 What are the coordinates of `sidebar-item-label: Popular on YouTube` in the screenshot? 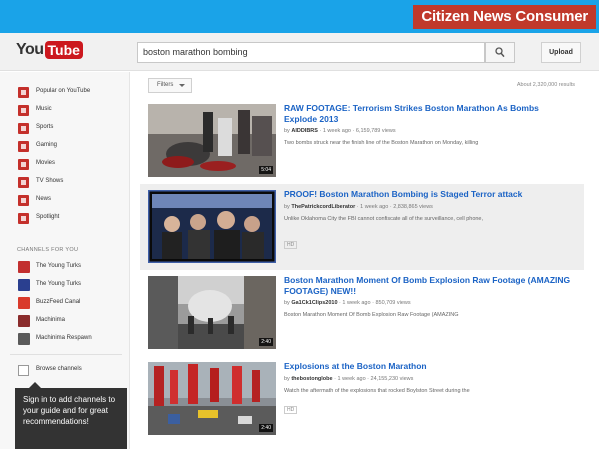 It's located at (63, 91).